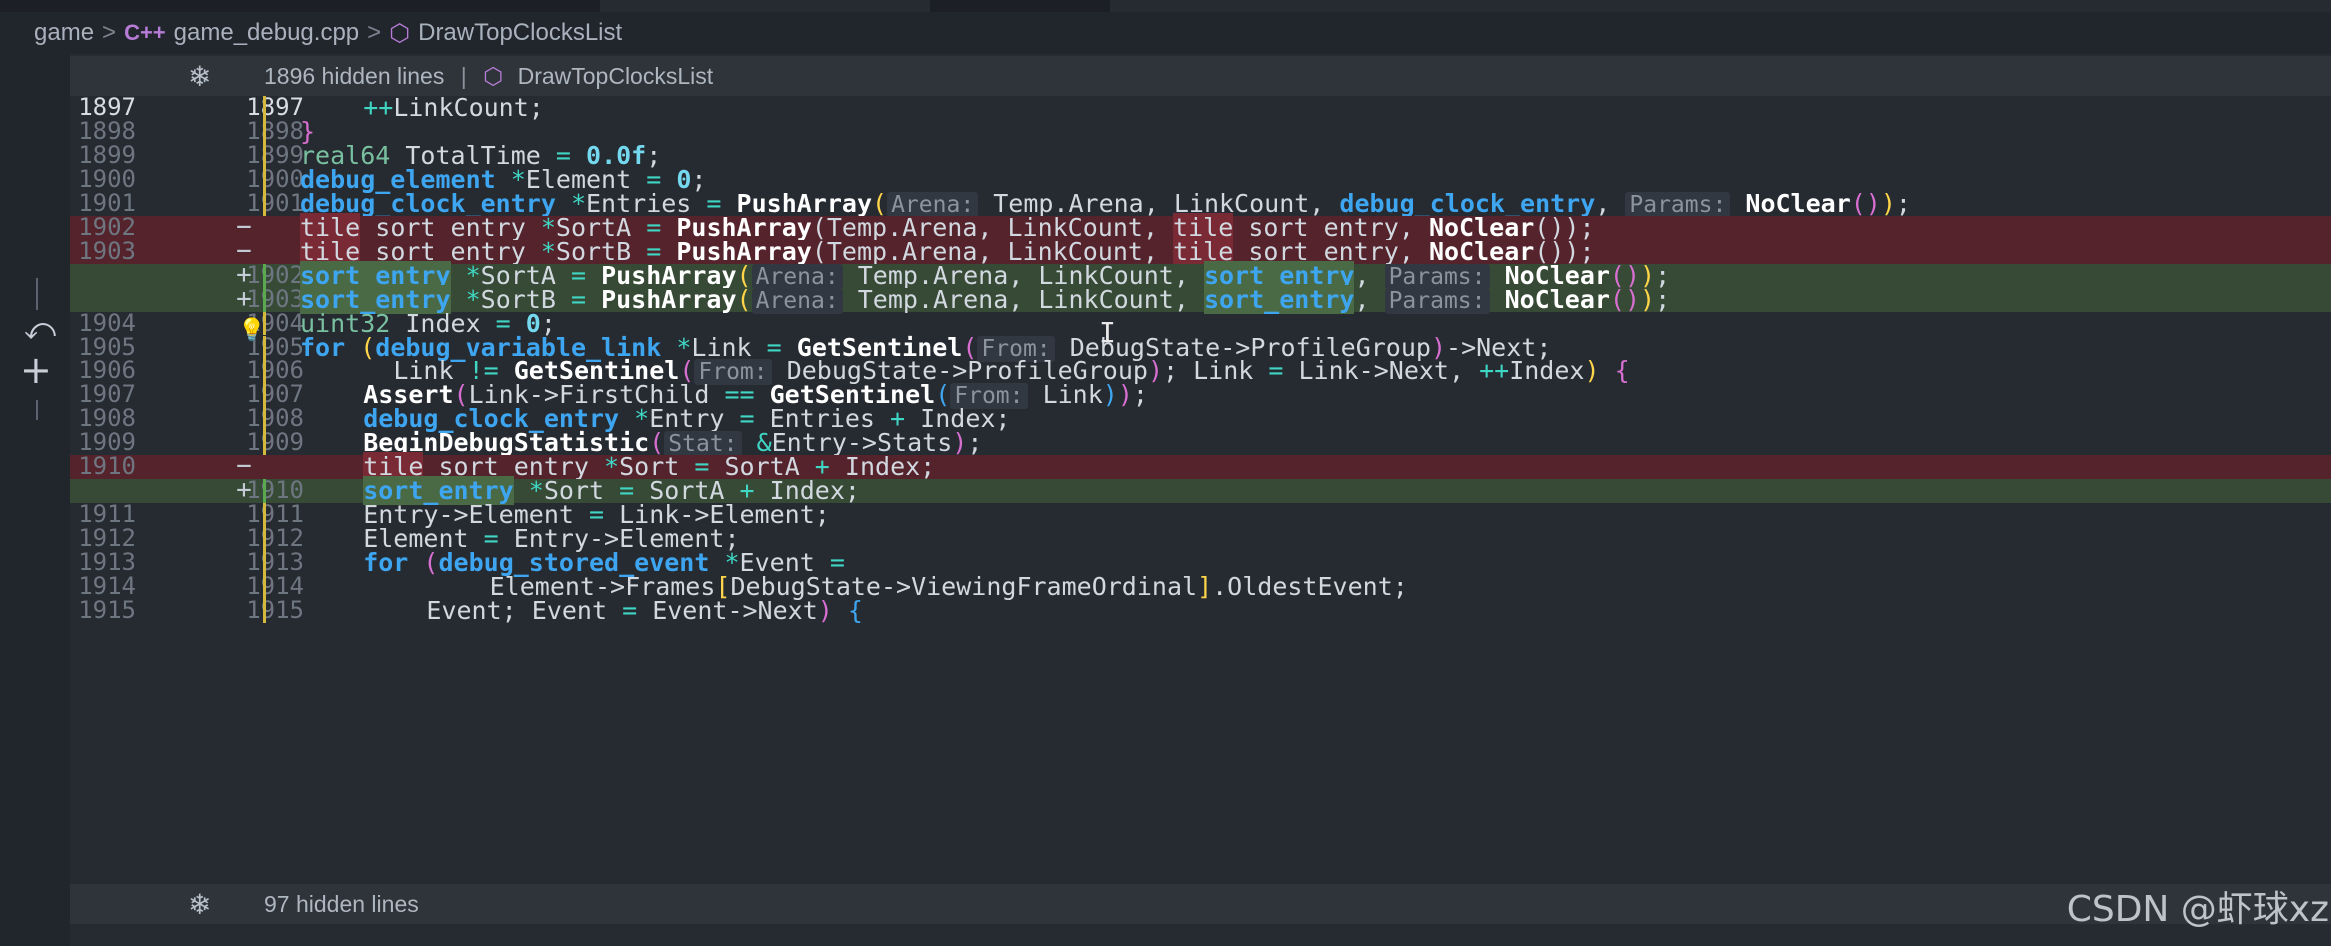 This screenshot has width=2331, height=946. I want to click on symbol-method-icon: ⬡, so click(493, 76).